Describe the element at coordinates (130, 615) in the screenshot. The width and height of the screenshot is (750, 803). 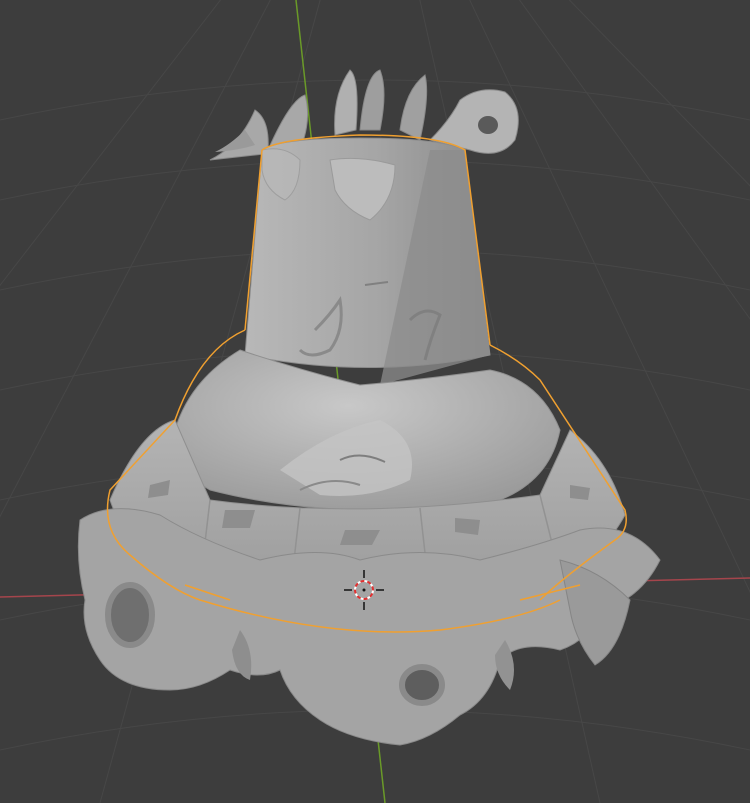
I see `left-ring-hole` at that location.